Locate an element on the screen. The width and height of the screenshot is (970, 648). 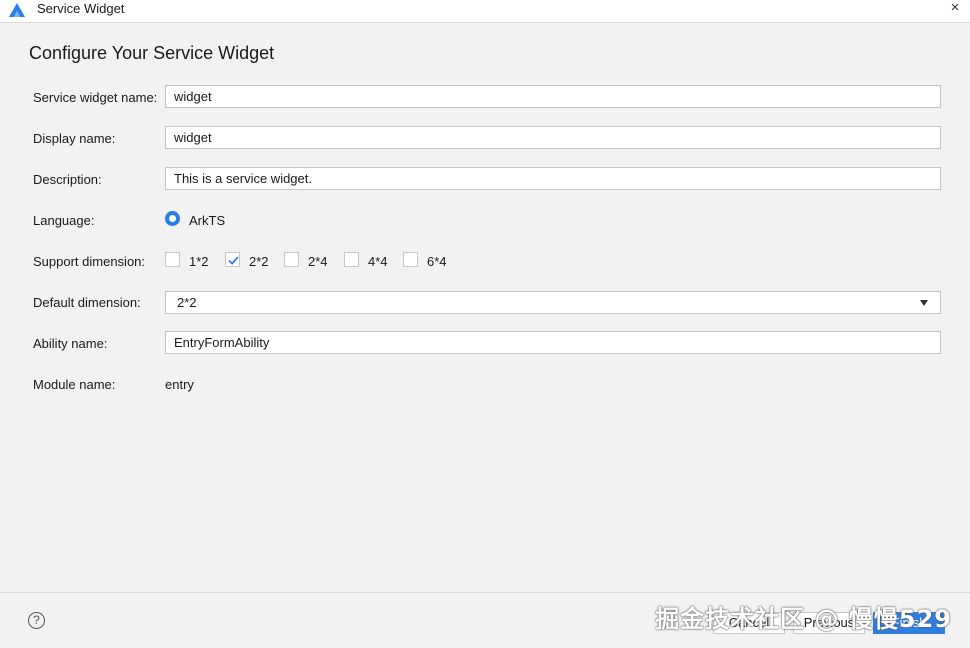
description-label: Description: is located at coordinates (67, 179).